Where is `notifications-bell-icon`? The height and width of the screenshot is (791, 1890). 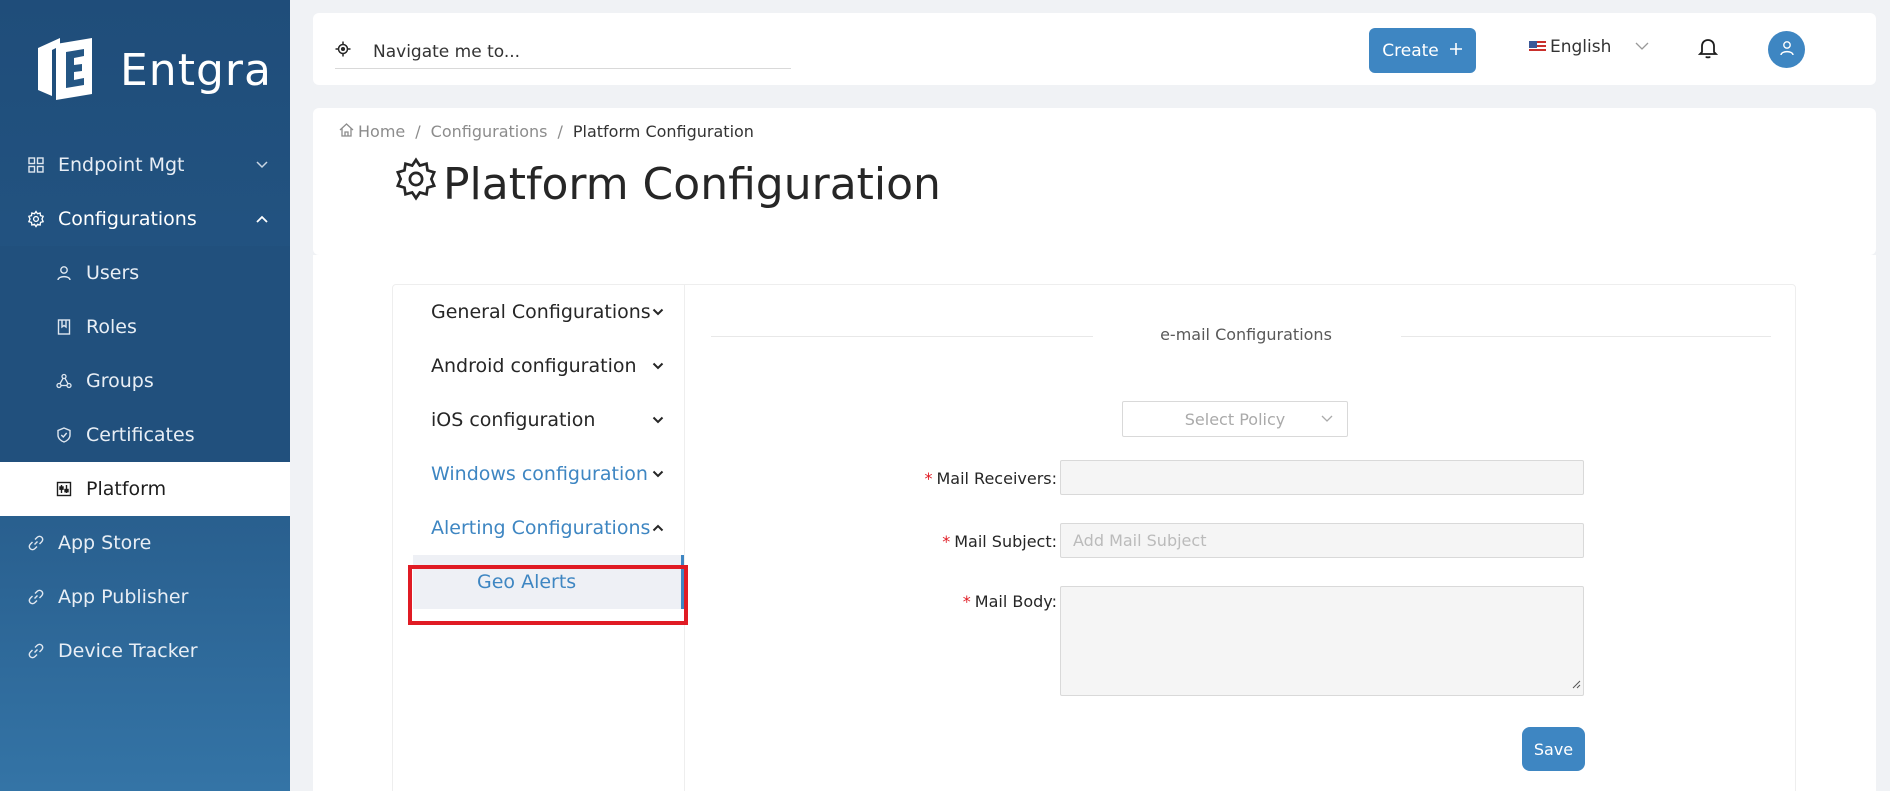
notifications-bell-icon is located at coordinates (1708, 50).